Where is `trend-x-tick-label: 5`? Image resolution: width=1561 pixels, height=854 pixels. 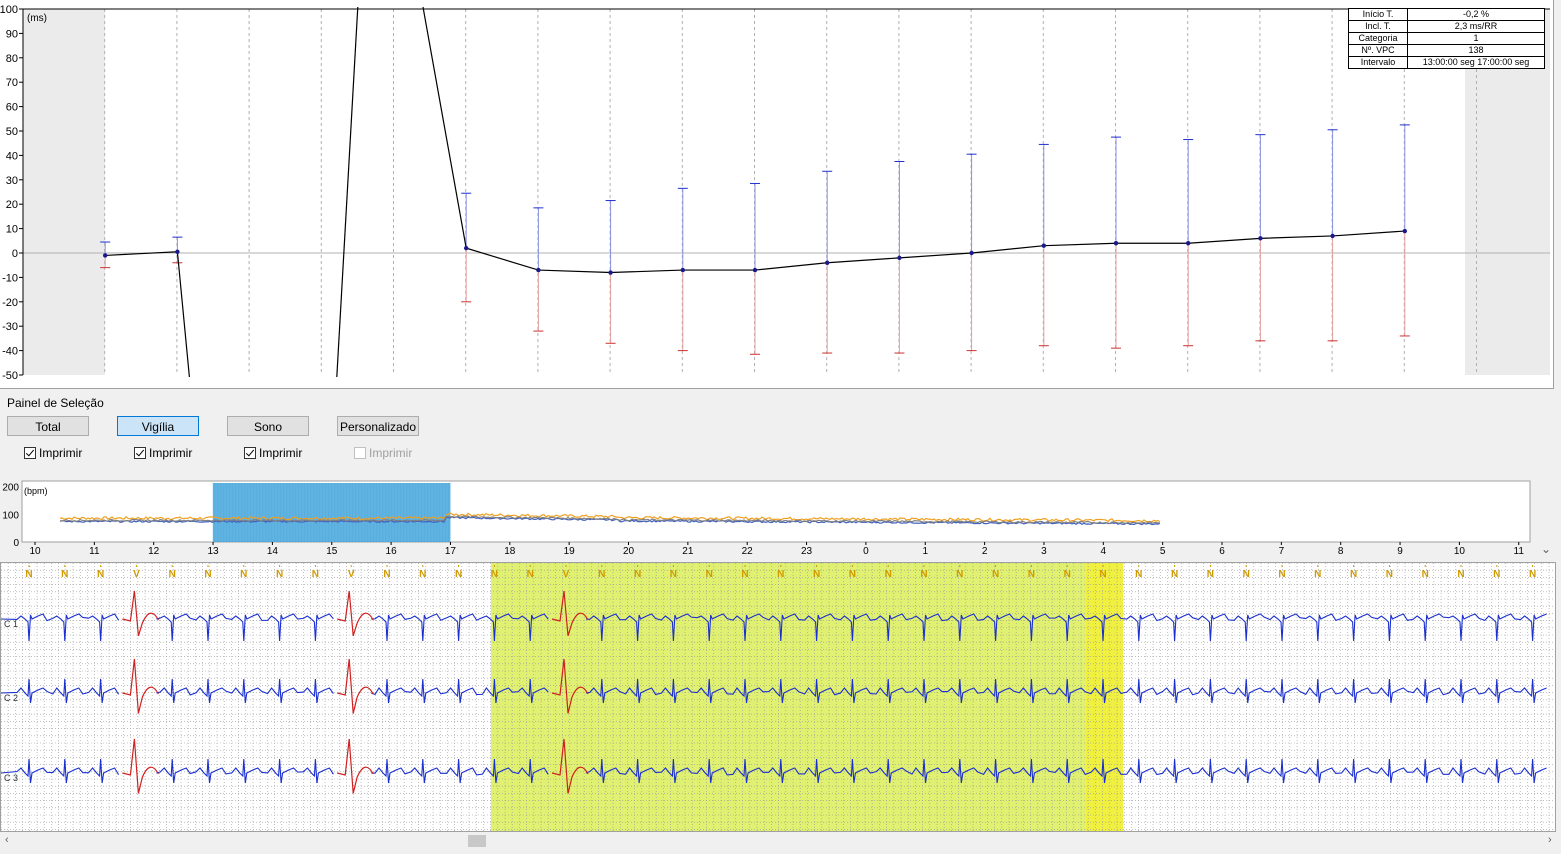
trend-x-tick-label: 5 is located at coordinates (1163, 551).